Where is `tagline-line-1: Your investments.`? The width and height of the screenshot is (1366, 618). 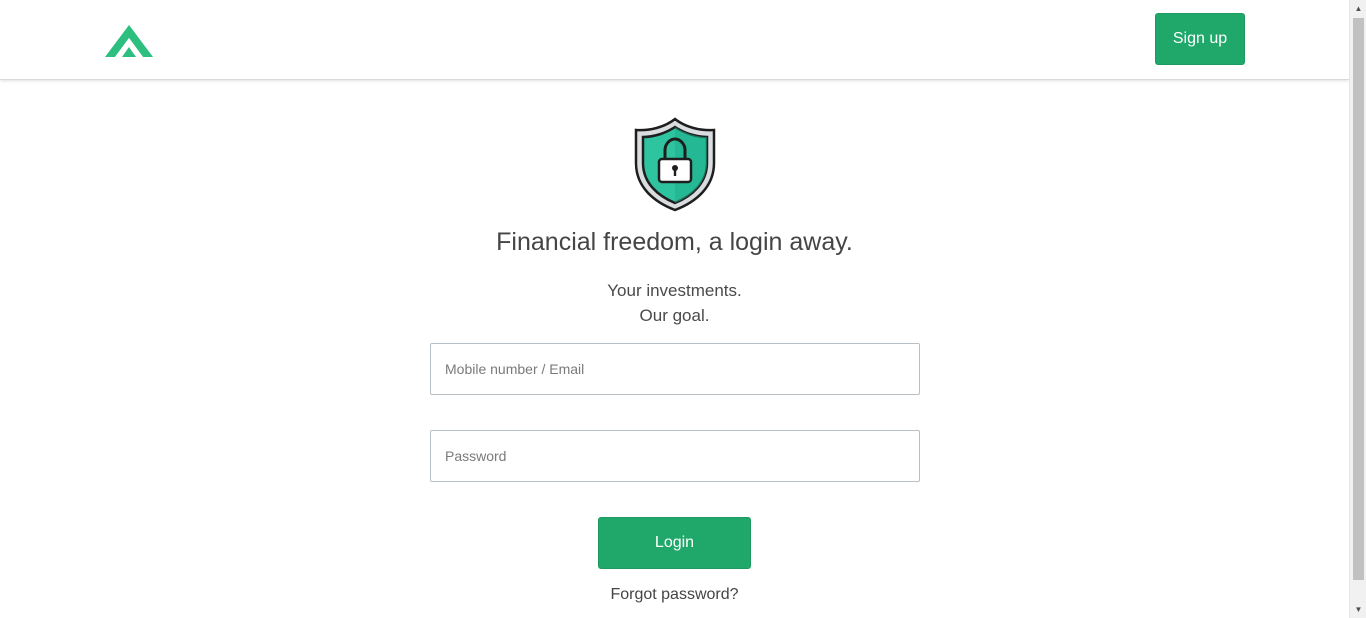 tagline-line-1: Your investments. is located at coordinates (674, 290).